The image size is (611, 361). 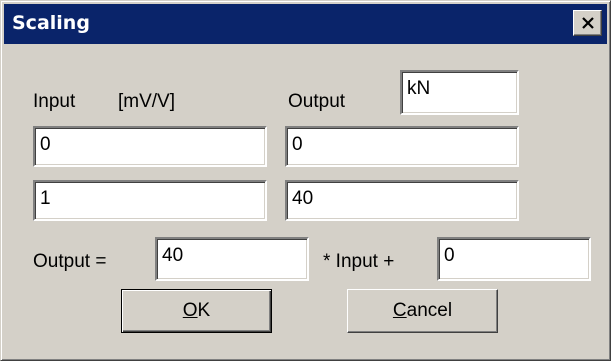 What do you see at coordinates (150, 200) in the screenshot?
I see `input-value-2-field: 1` at bounding box center [150, 200].